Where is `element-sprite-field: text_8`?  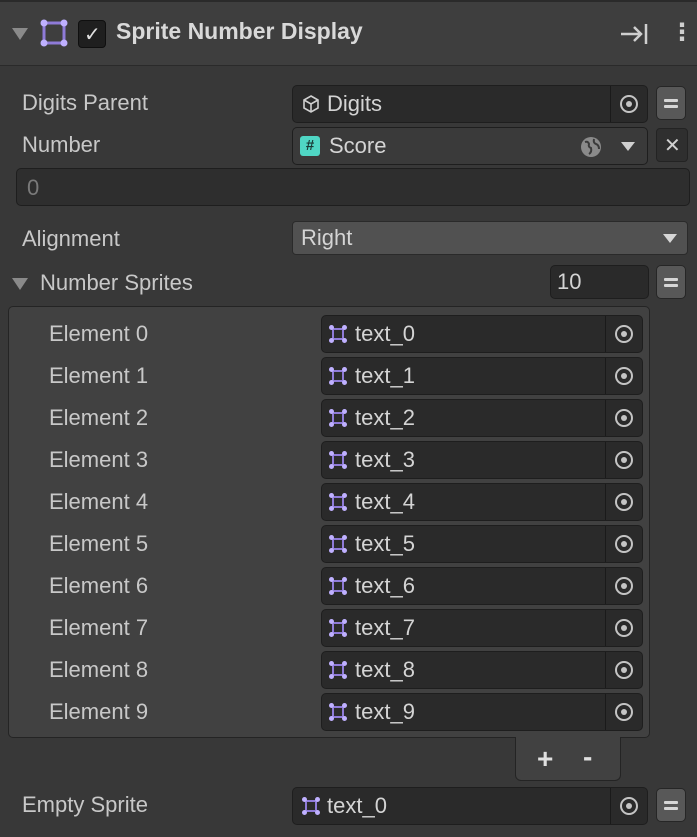 element-sprite-field: text_8 is located at coordinates (482, 670).